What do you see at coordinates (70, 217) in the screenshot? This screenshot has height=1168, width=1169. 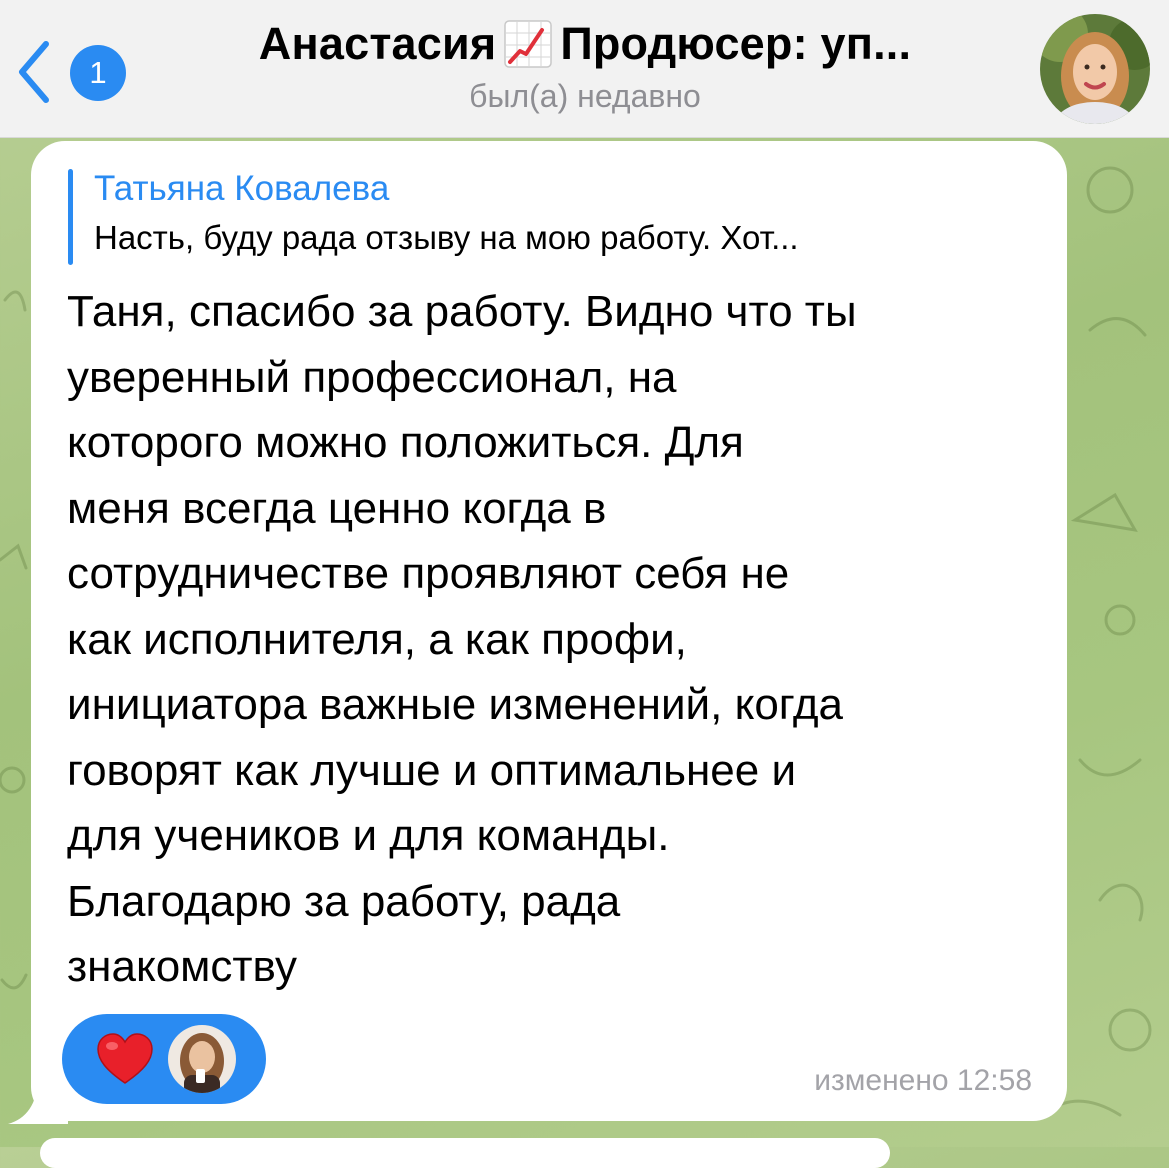 I see `reply-accent-bar` at bounding box center [70, 217].